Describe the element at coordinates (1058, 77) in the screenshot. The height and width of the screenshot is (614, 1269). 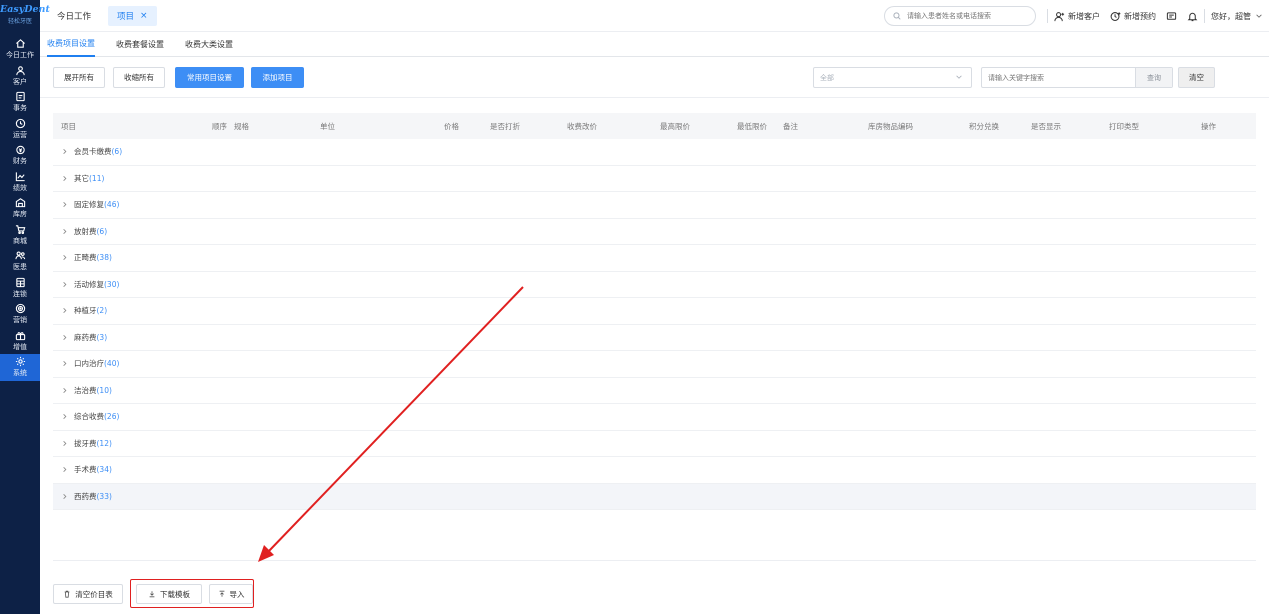
I see `keyword-search-input` at that location.